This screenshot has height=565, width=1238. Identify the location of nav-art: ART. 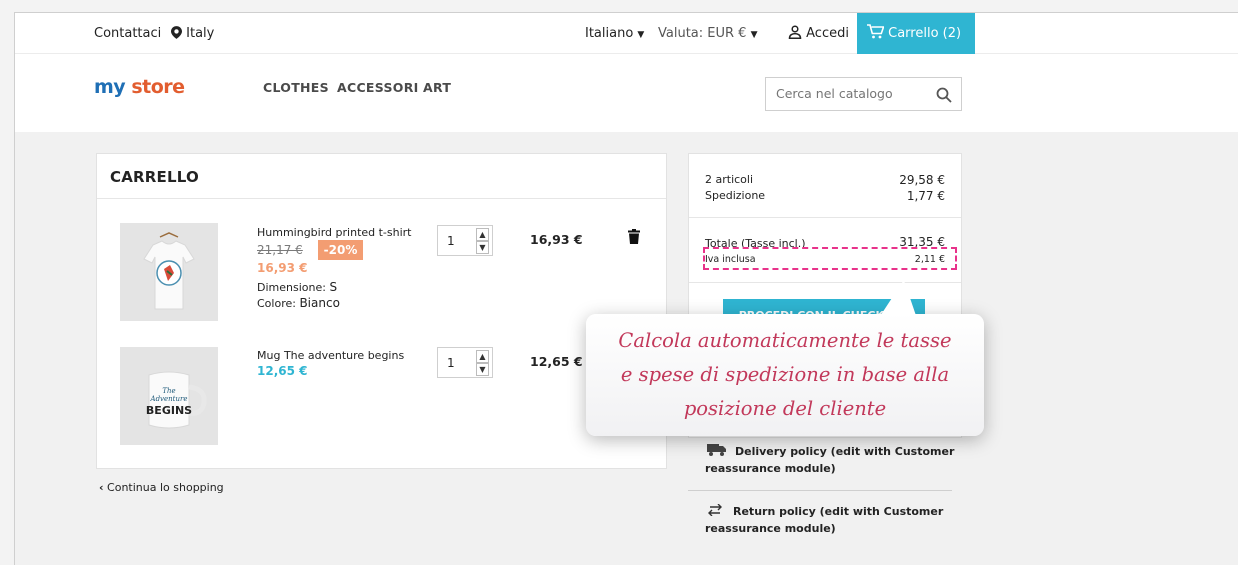
(437, 87).